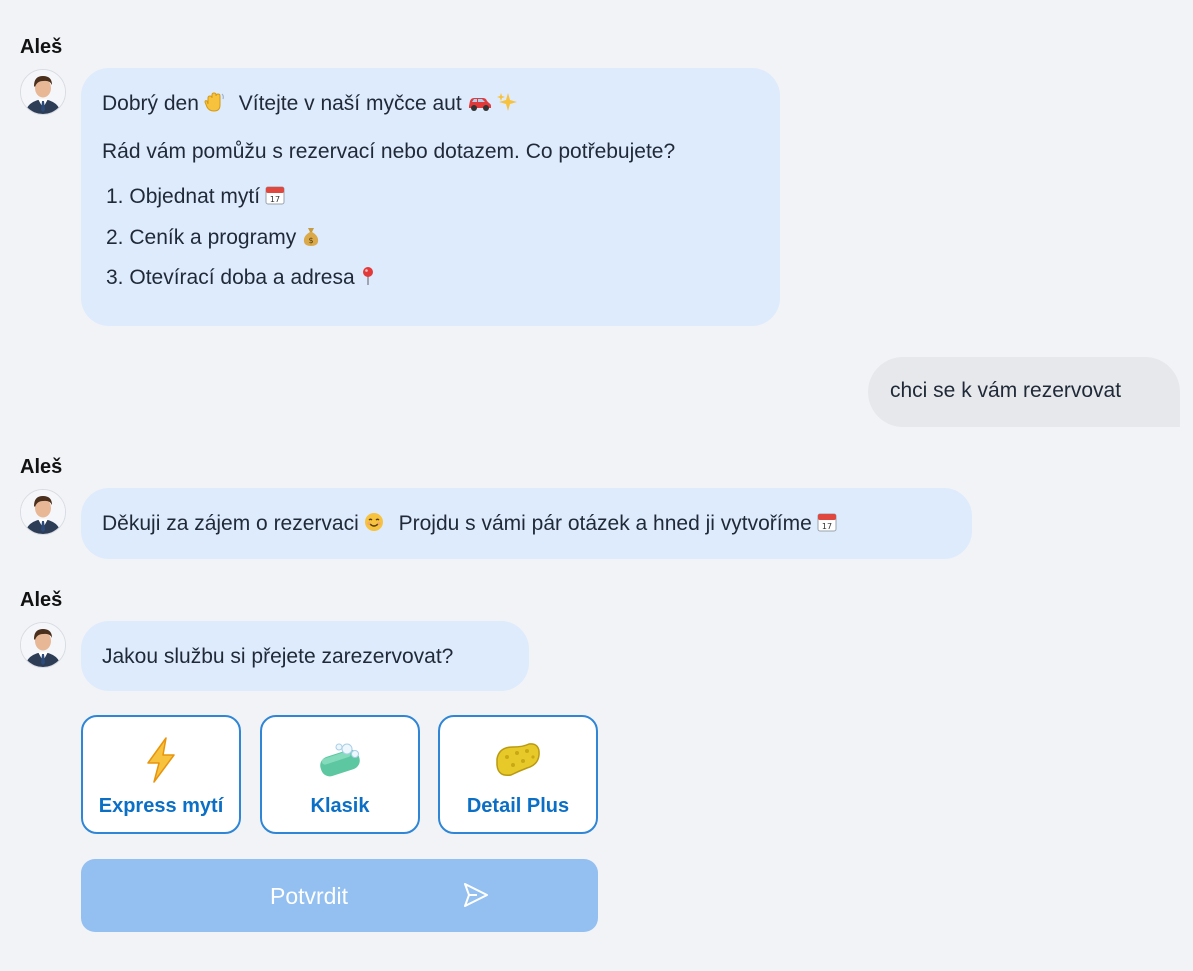 This screenshot has height=971, width=1193. What do you see at coordinates (340, 760) in the screenshot?
I see `soap-icon` at bounding box center [340, 760].